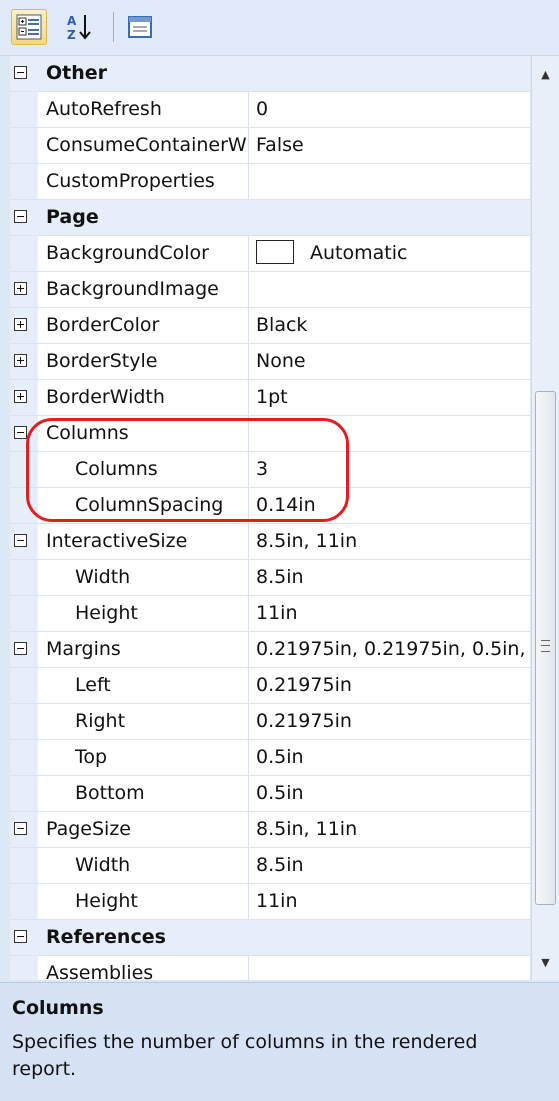 The width and height of the screenshot is (559, 1101). I want to click on property-row: Right 0.21975in, so click(270, 722).